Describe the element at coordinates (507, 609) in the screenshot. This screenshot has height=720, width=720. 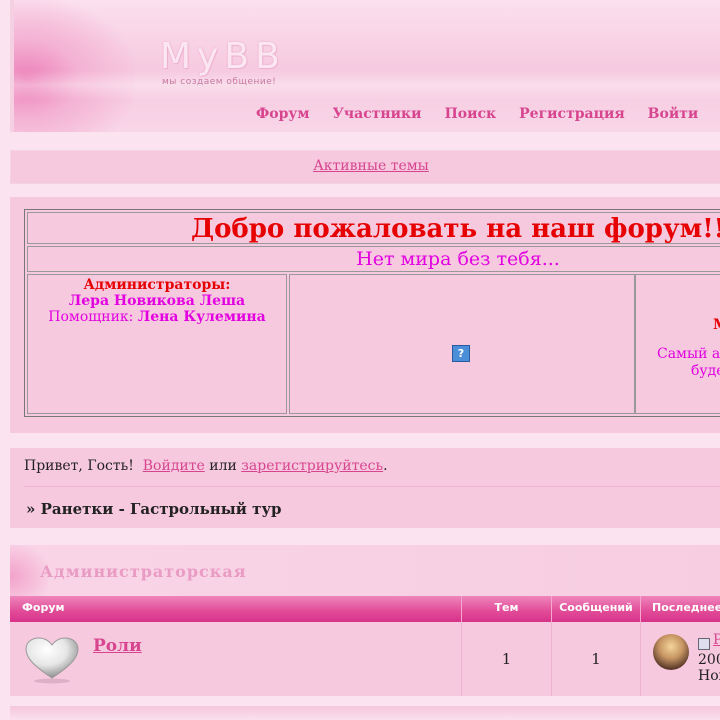
I see `col-topics: Тем` at that location.